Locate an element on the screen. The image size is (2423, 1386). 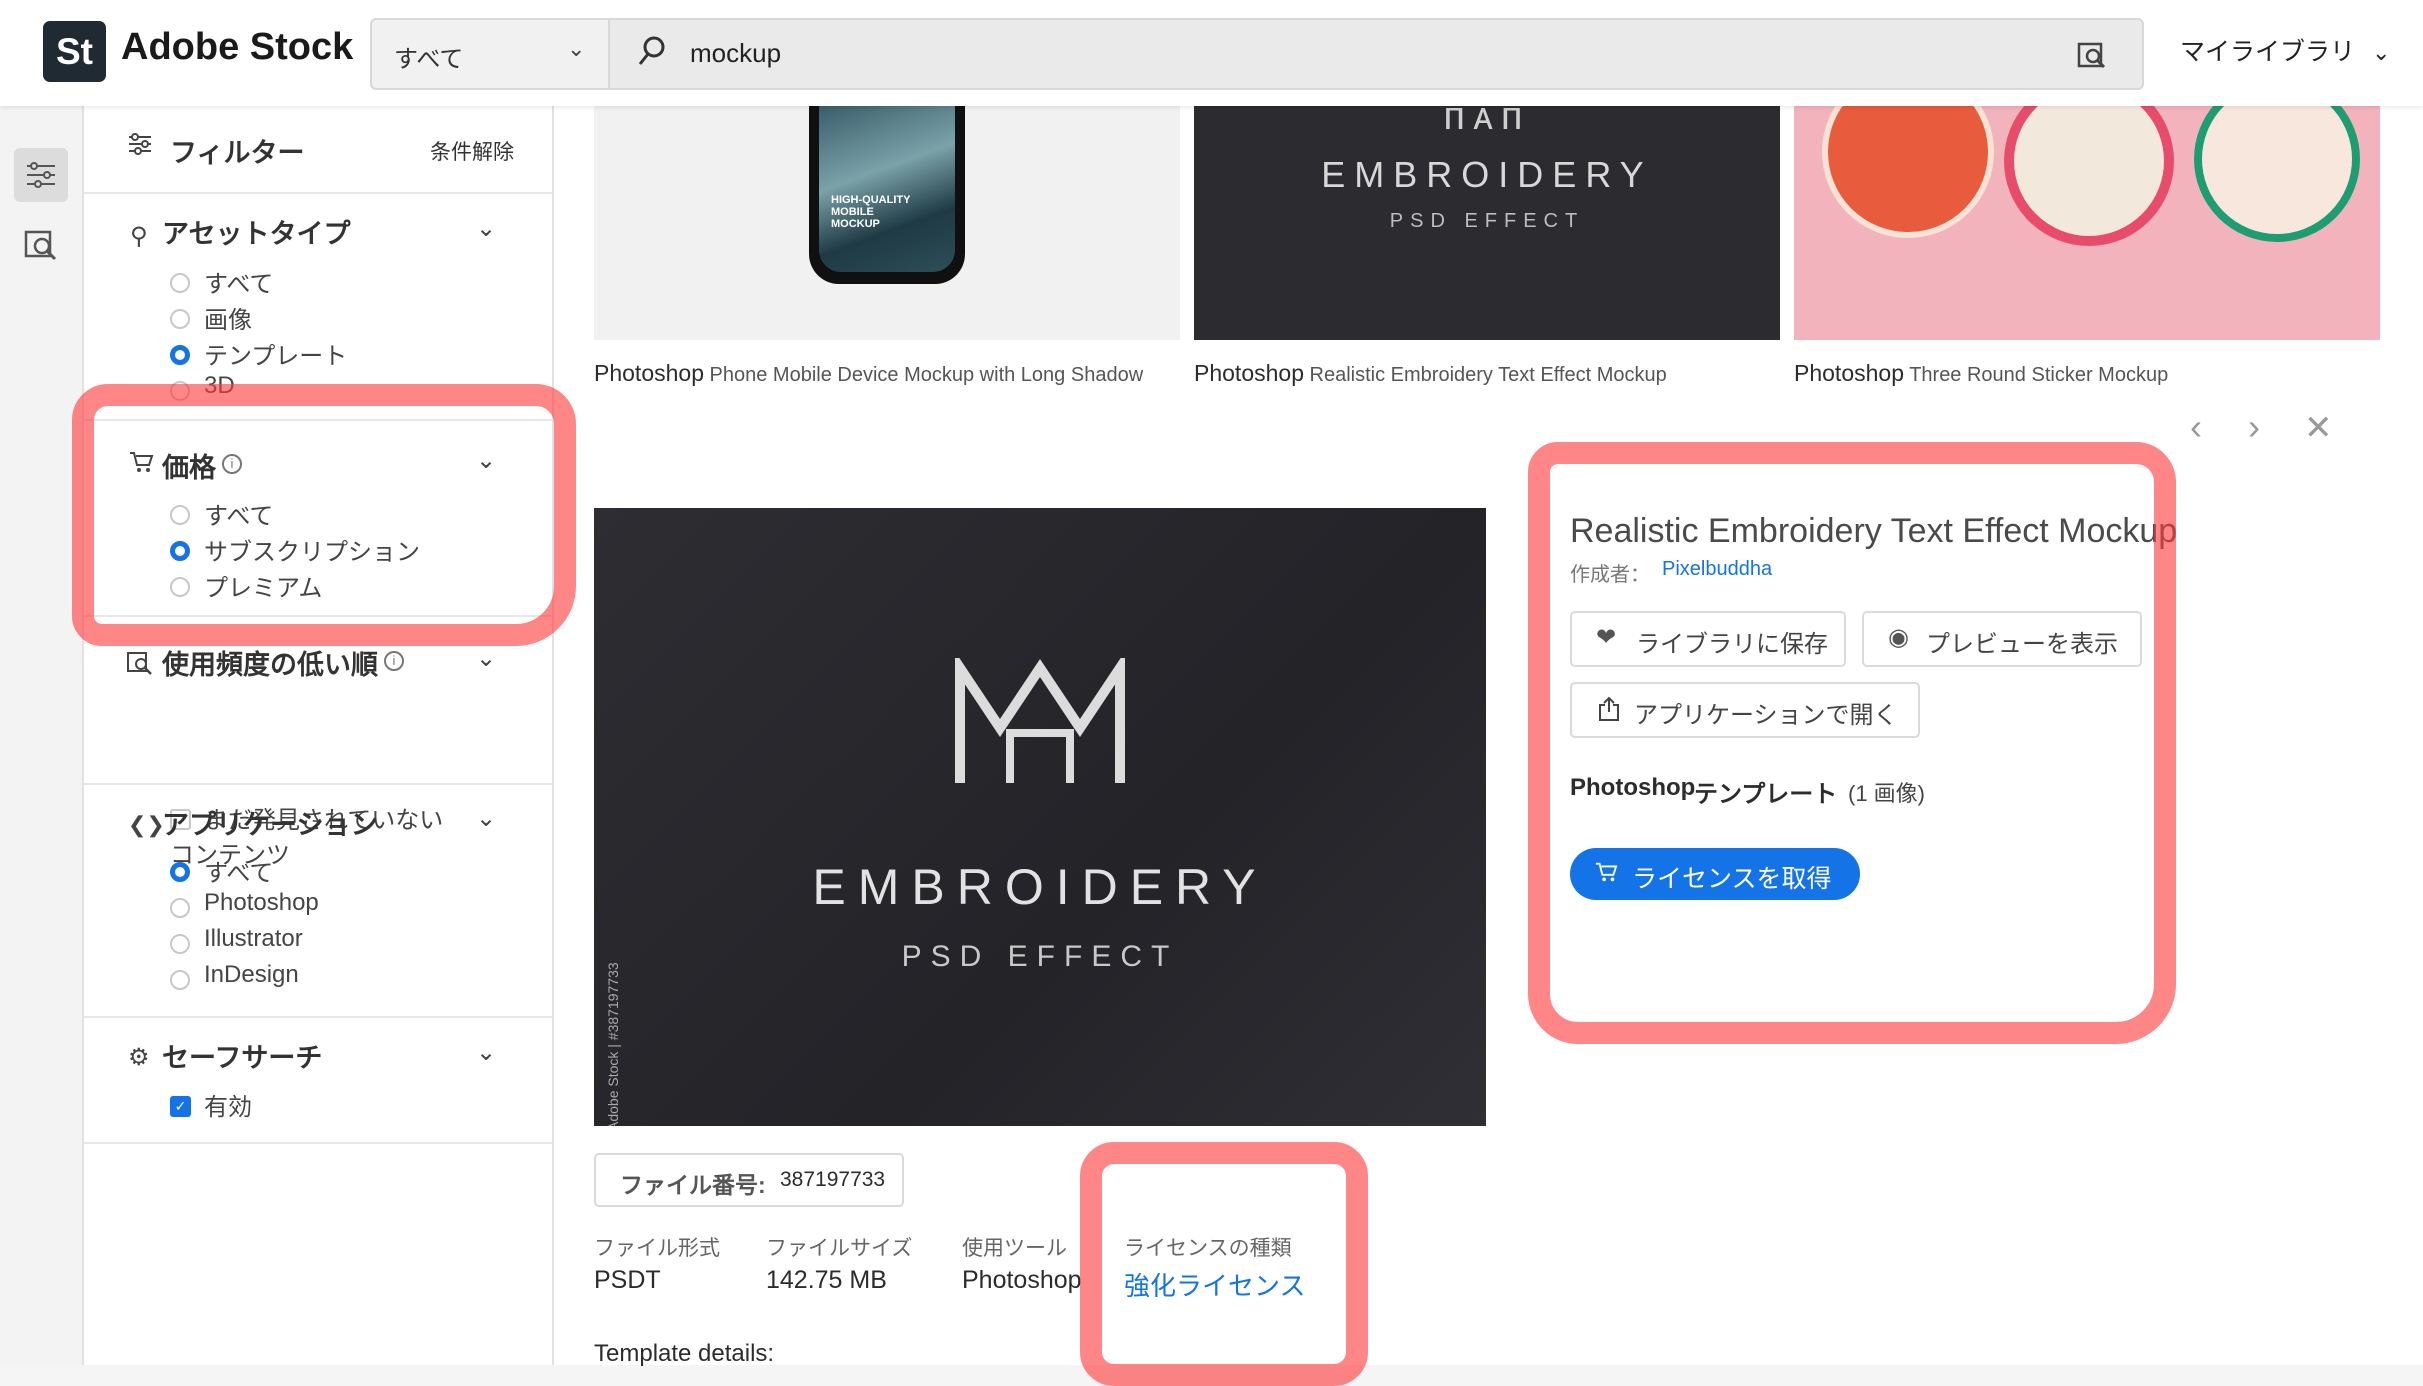
file-number-box: ファイル番号: 387197733 is located at coordinates (749, 1180).